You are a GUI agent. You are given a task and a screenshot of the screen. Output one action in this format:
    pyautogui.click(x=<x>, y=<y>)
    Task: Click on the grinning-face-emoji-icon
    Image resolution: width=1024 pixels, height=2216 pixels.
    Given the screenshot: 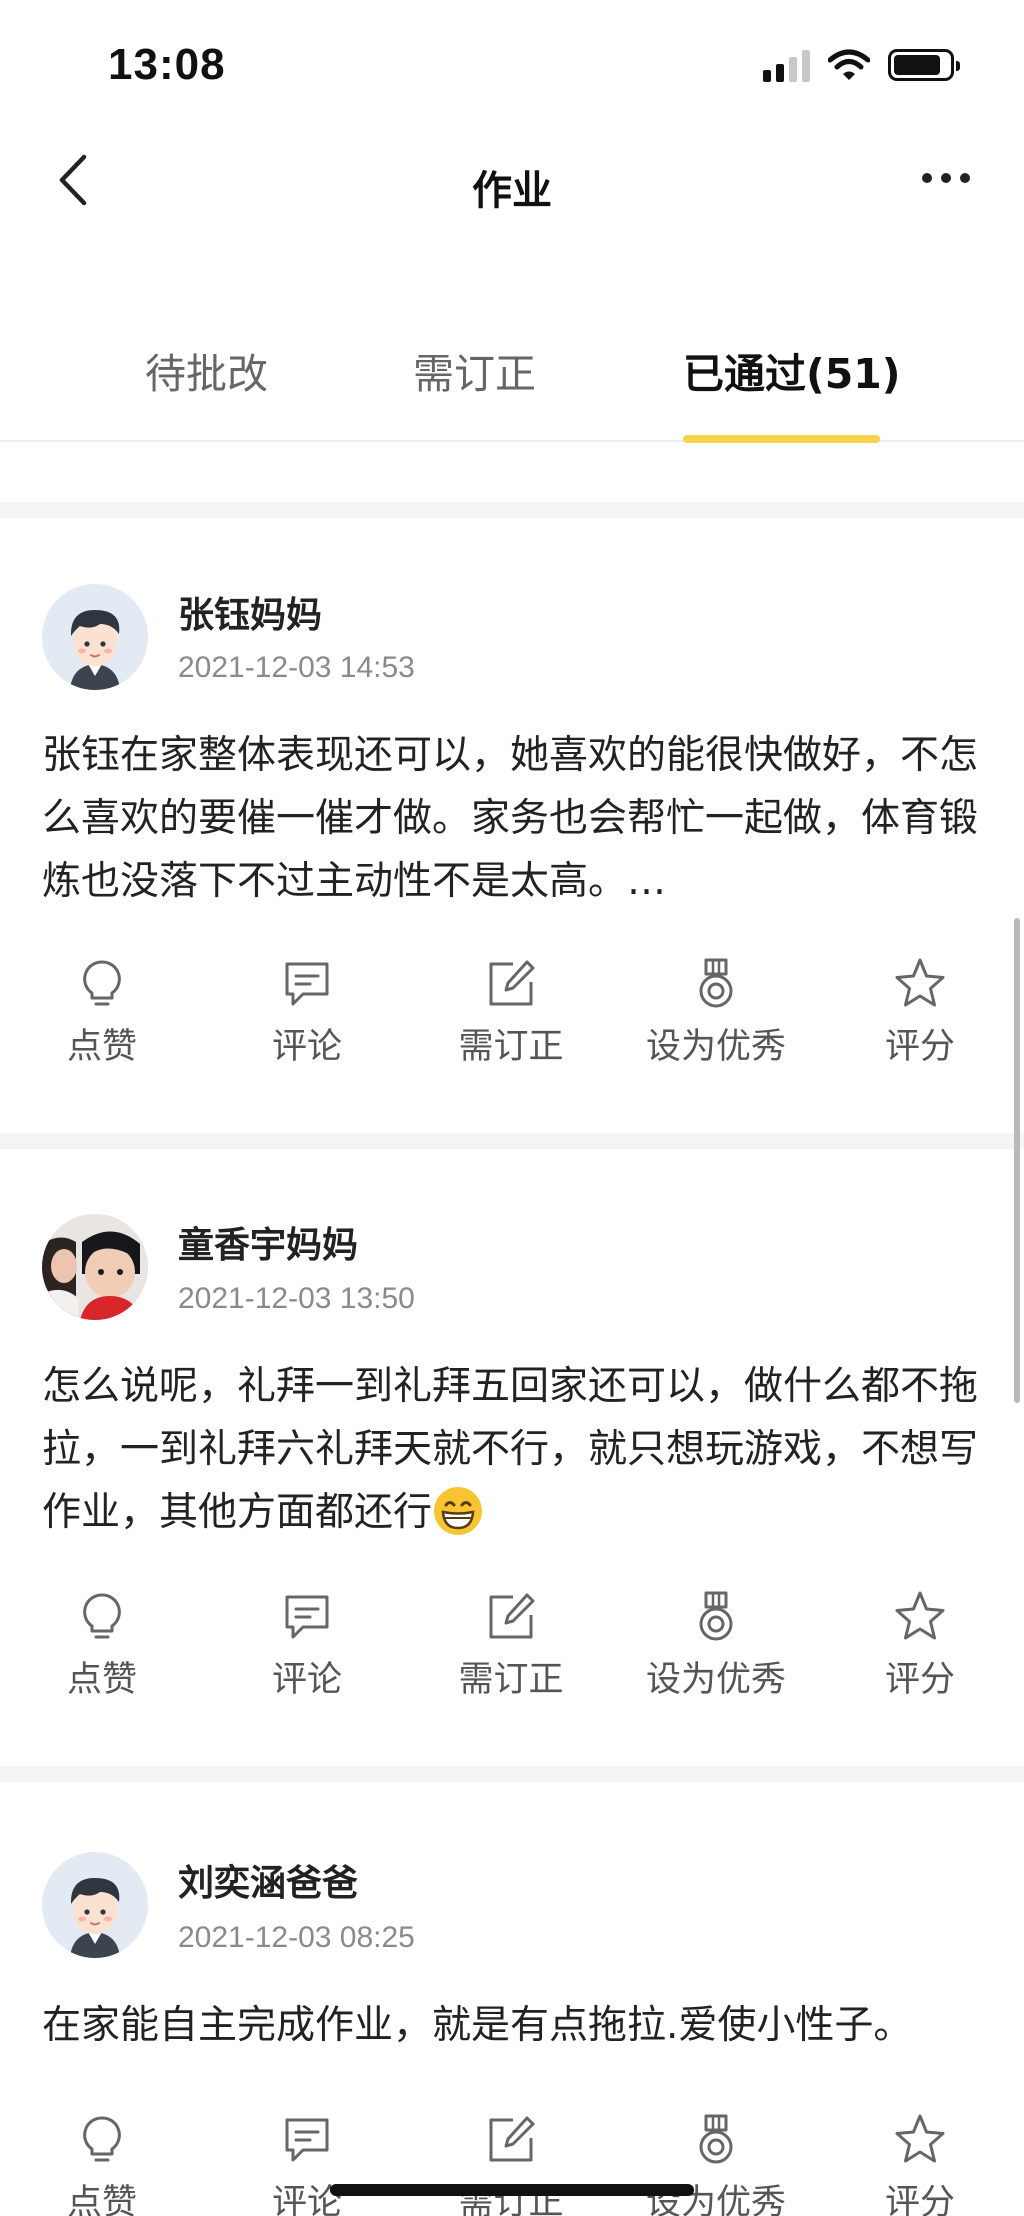 What is the action you would take?
    pyautogui.click(x=458, y=1511)
    